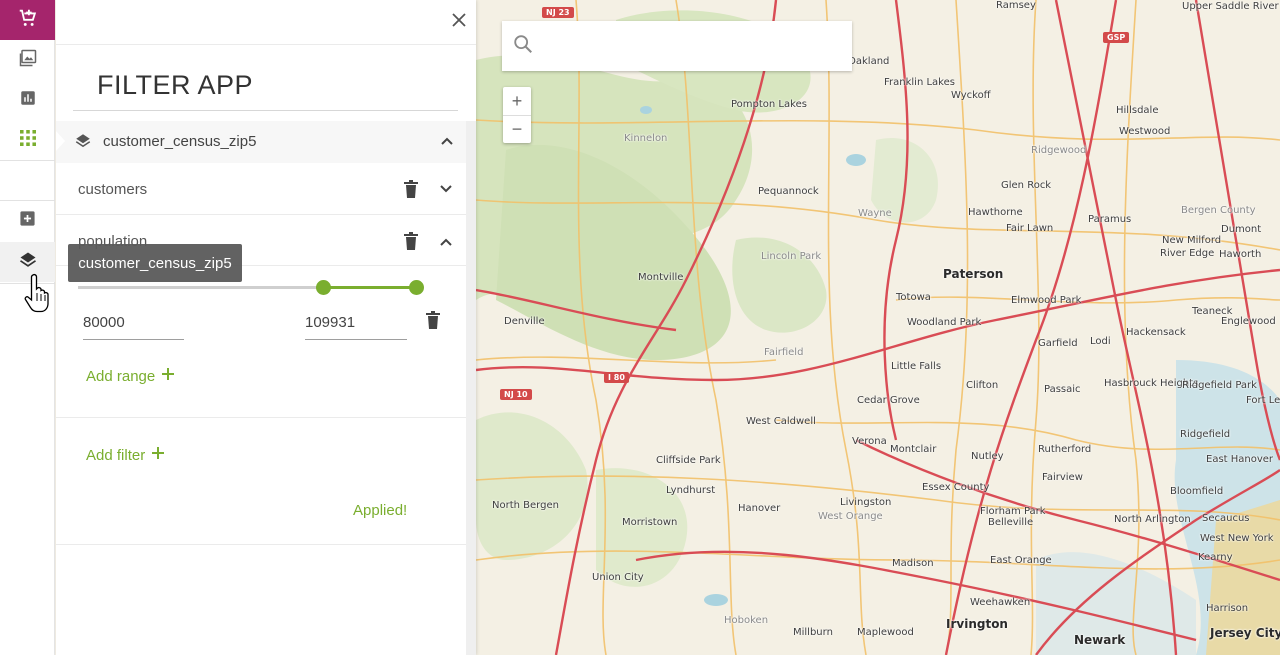 The height and width of the screenshot is (655, 1280). What do you see at coordinates (944, 322) in the screenshot?
I see `place-label: Woodland Park` at bounding box center [944, 322].